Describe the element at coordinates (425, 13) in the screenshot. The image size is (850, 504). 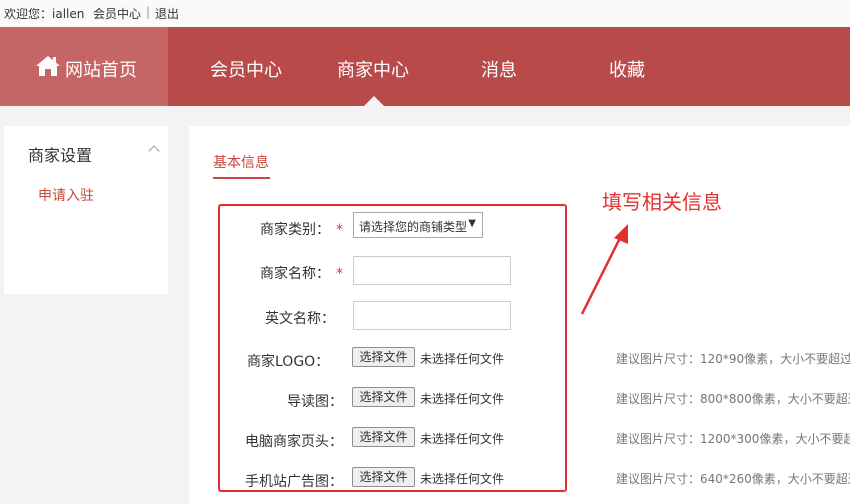
I see `top-utility-bar: 欢迎您：iallen 会员中心 | 退出` at that location.